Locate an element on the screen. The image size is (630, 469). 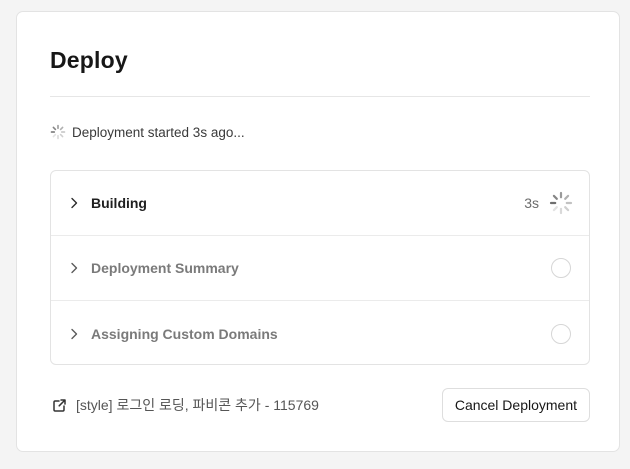
step-deployment-summary: Deployment Summary is located at coordinates (320, 268).